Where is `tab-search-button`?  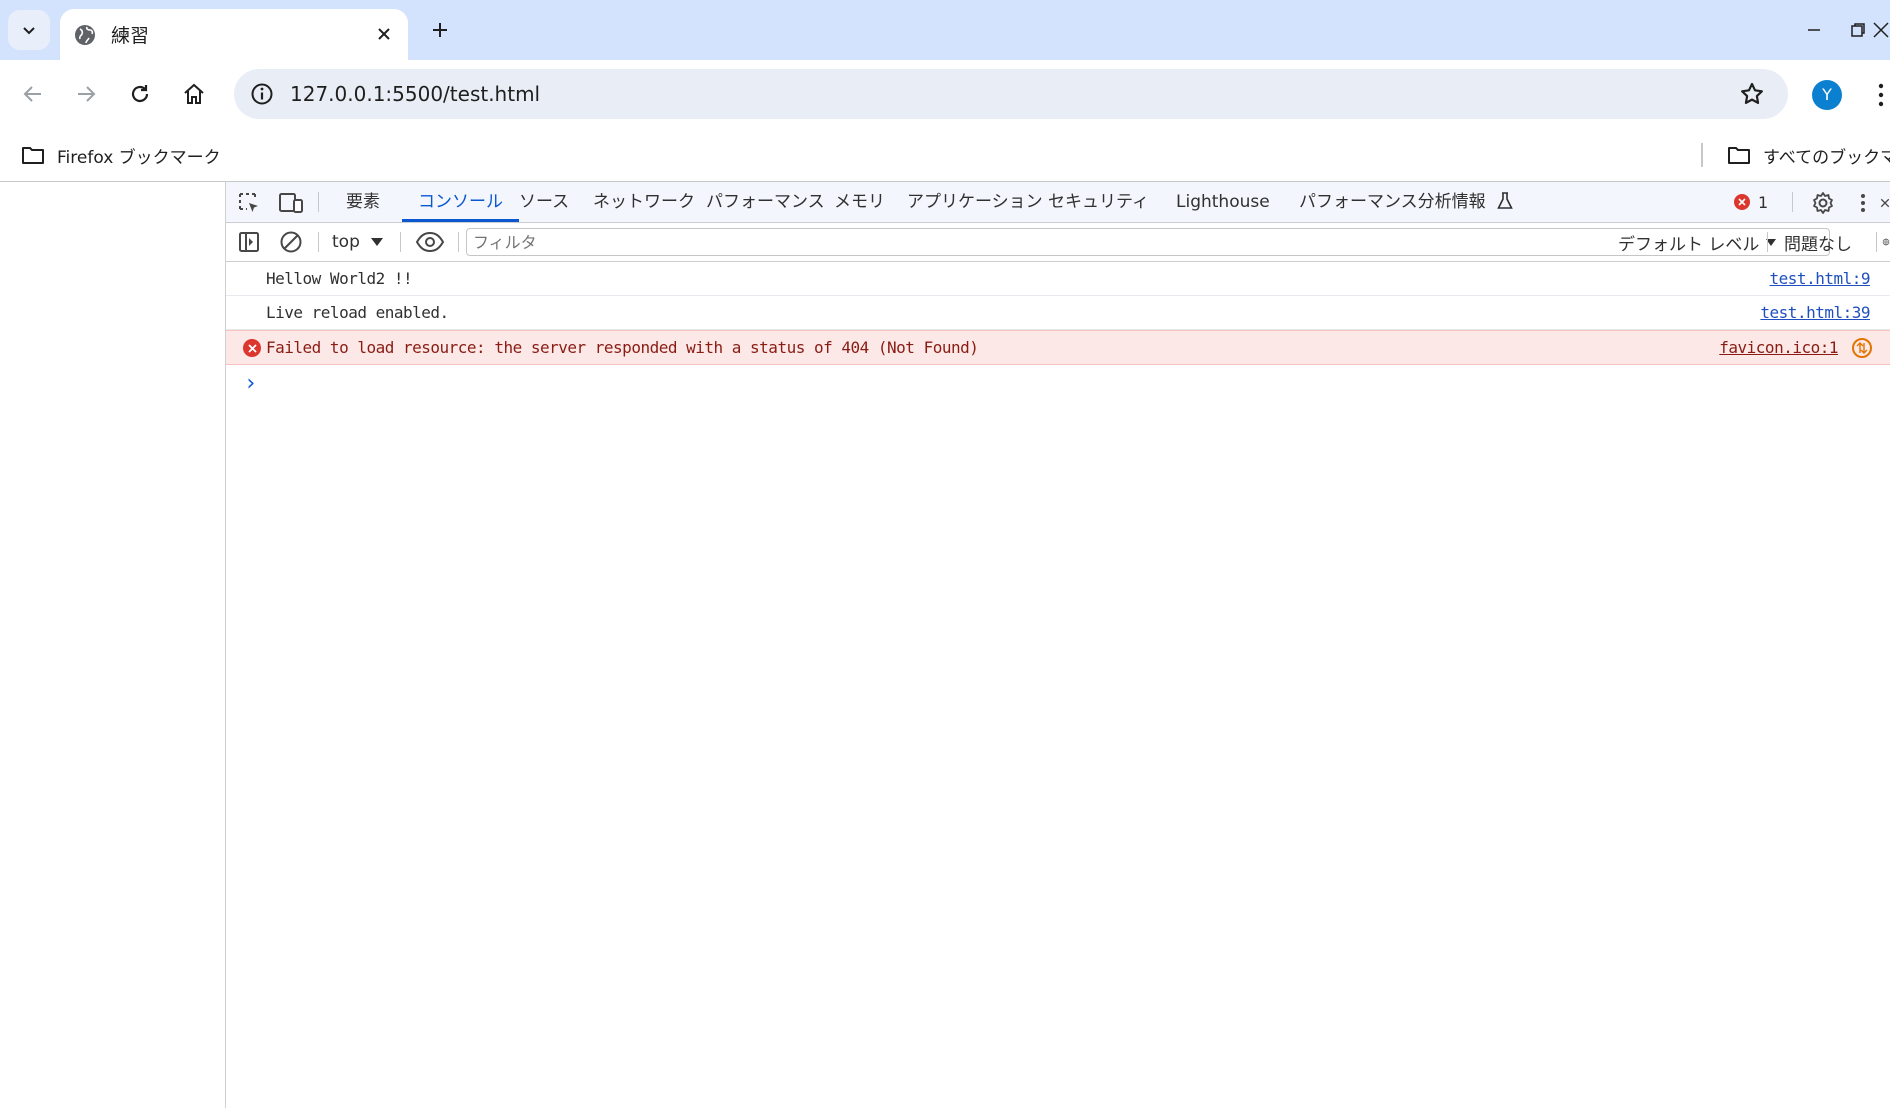
tab-search-button is located at coordinates (29, 30).